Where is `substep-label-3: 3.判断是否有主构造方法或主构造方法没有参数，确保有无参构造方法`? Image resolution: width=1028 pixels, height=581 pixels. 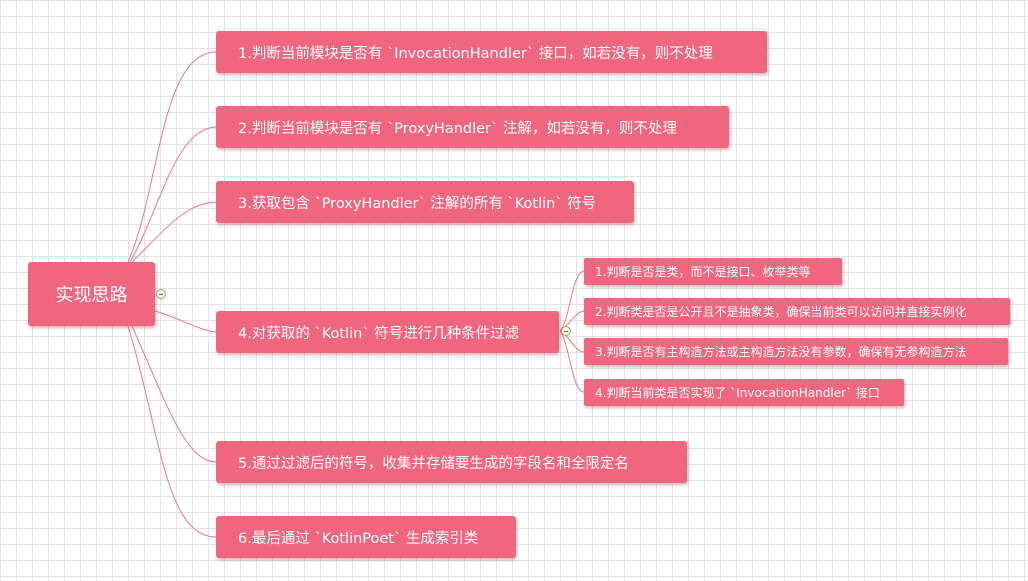
substep-label-3: 3.判断是否有主构造方法或主构造方法没有参数，确保有无参构造方法 is located at coordinates (781, 352).